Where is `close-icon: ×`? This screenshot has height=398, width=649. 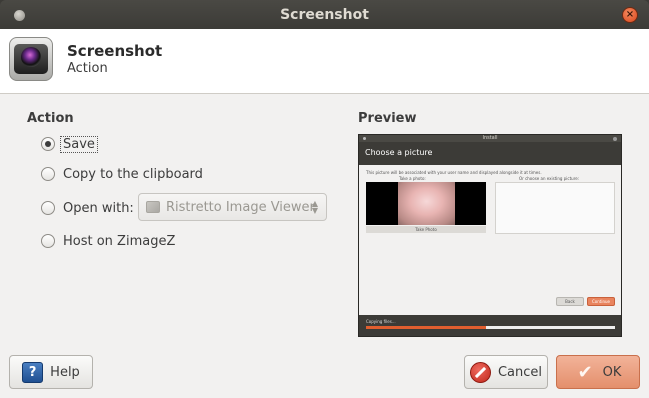
close-icon: × is located at coordinates (630, 15).